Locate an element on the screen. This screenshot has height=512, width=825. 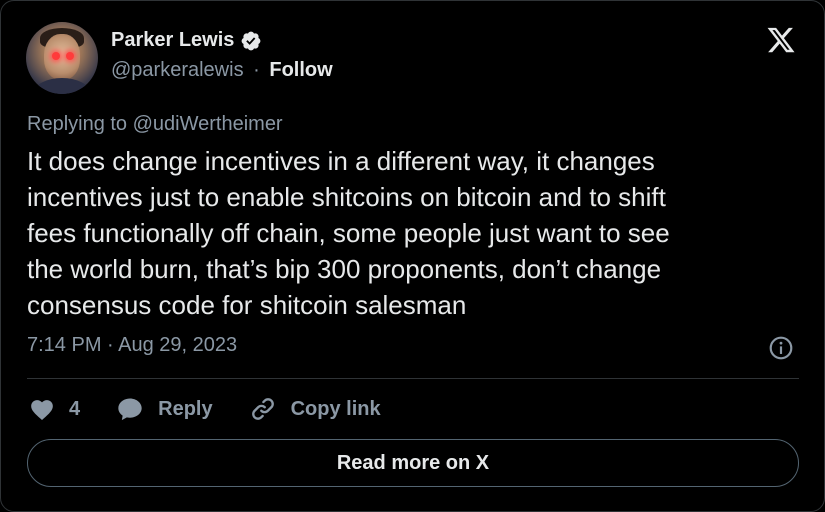
heart-icon is located at coordinates (42, 410).